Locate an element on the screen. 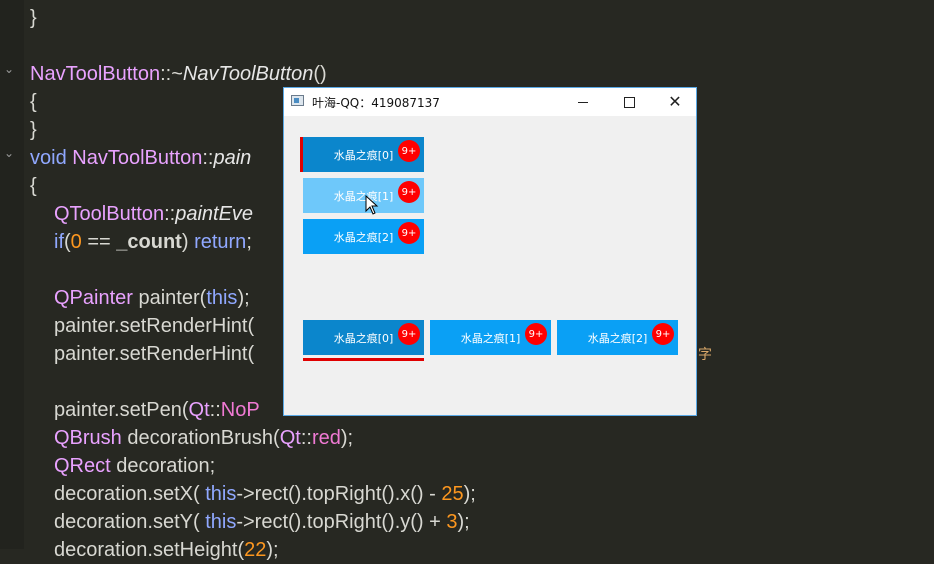  mouse-cursor-icon is located at coordinates (372, 205).